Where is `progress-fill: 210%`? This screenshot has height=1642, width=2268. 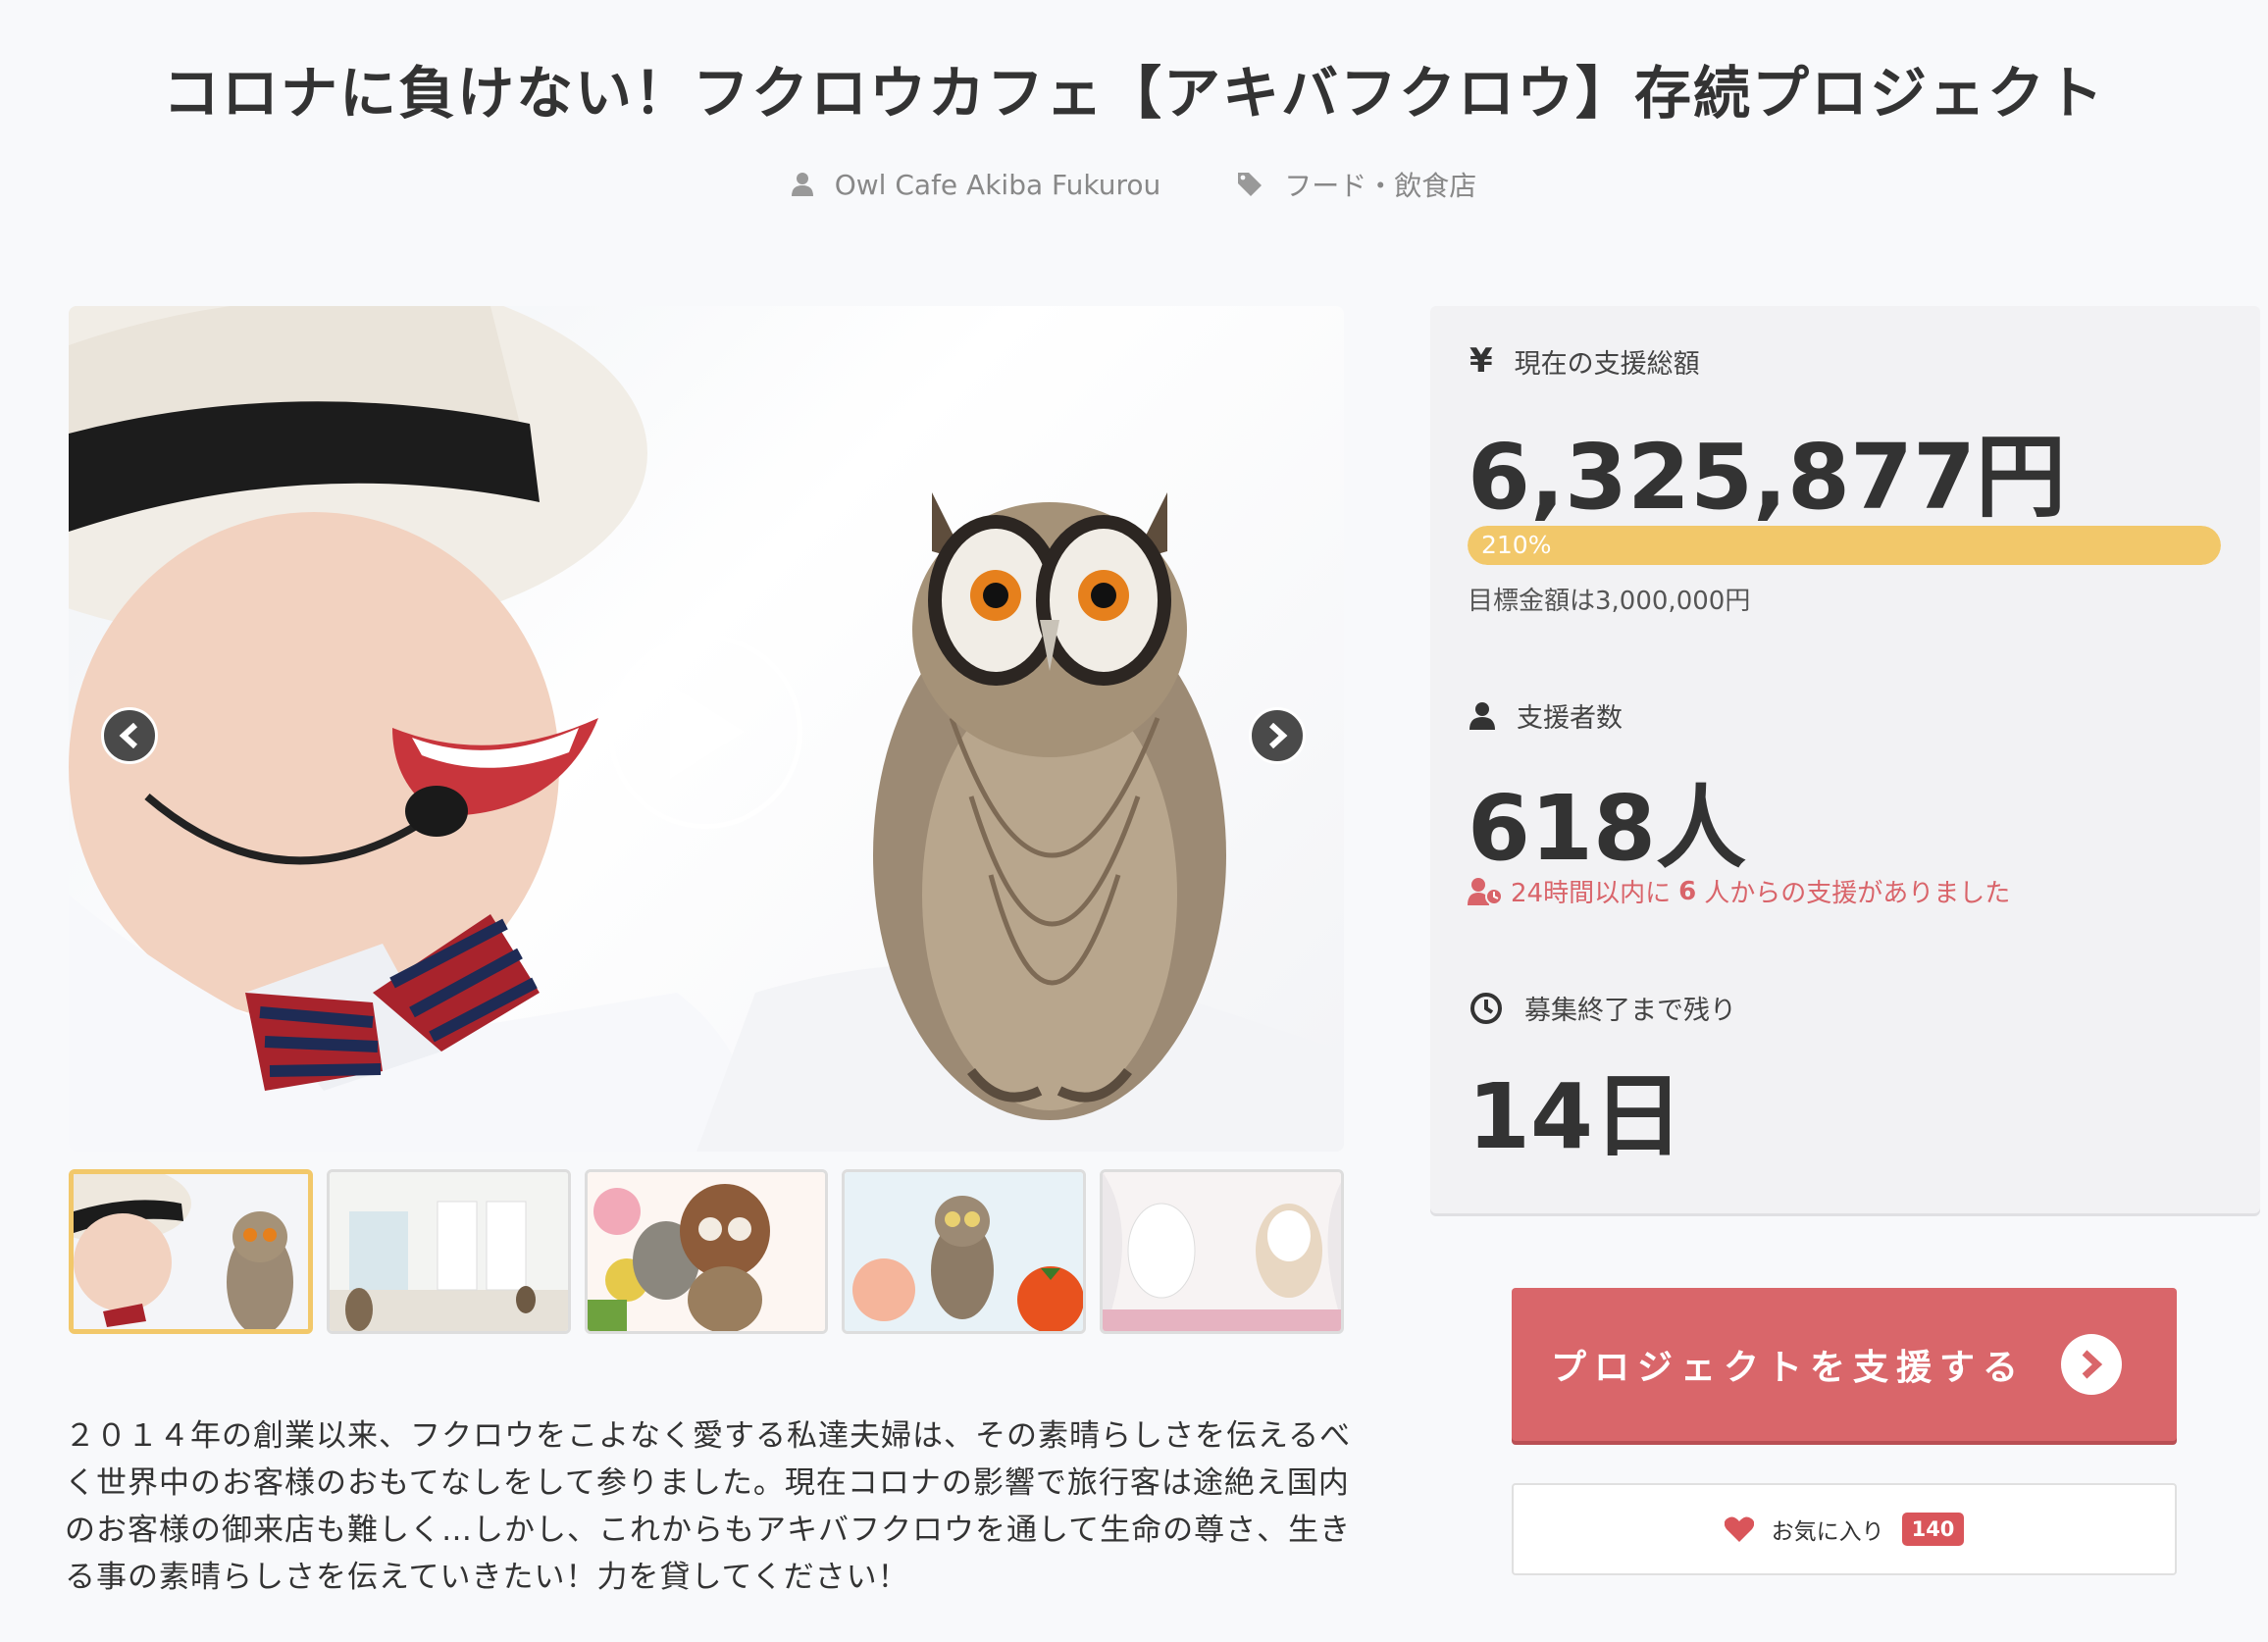 progress-fill: 210% is located at coordinates (1845, 545).